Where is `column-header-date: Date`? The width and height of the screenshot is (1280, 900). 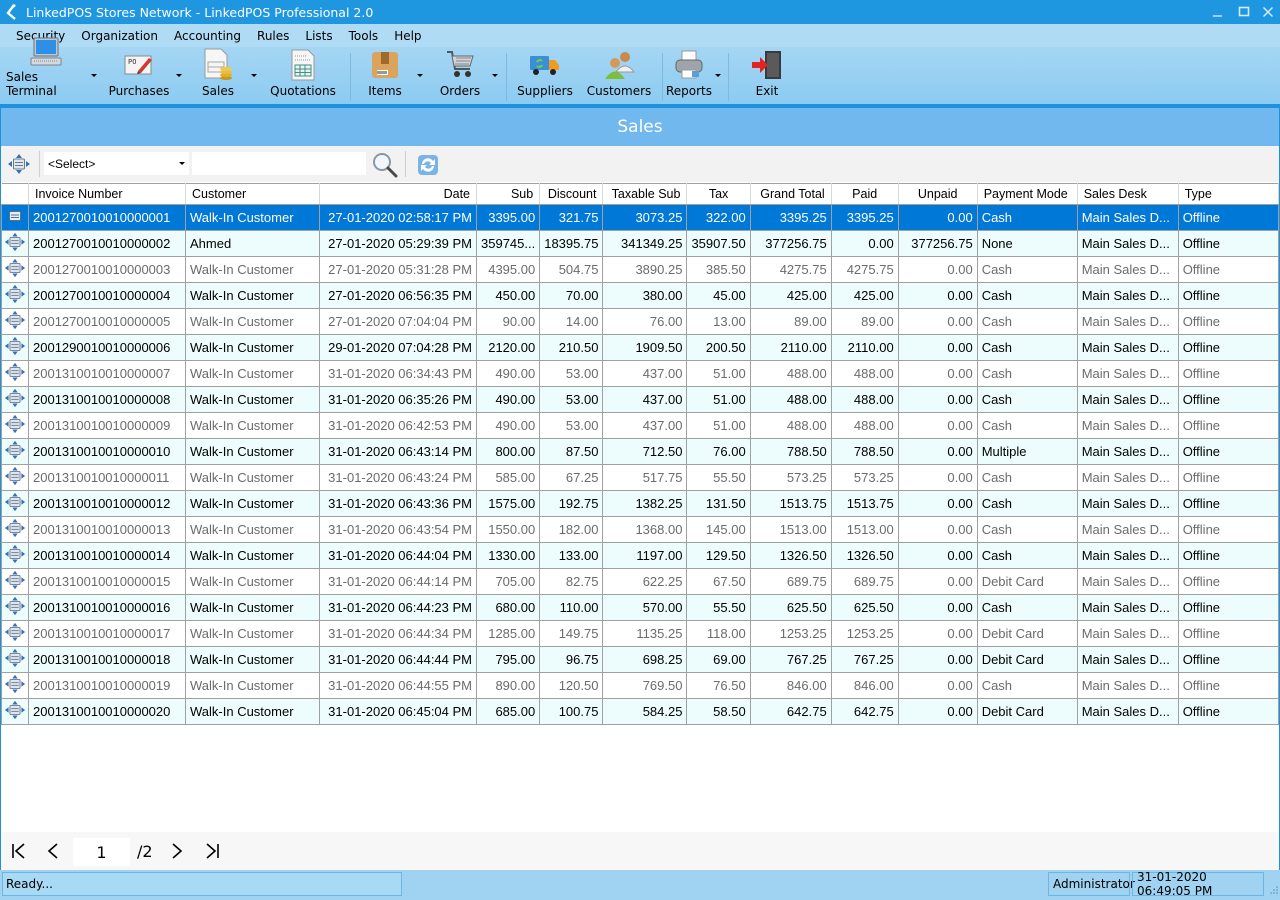 column-header-date: Date is located at coordinates (398, 194).